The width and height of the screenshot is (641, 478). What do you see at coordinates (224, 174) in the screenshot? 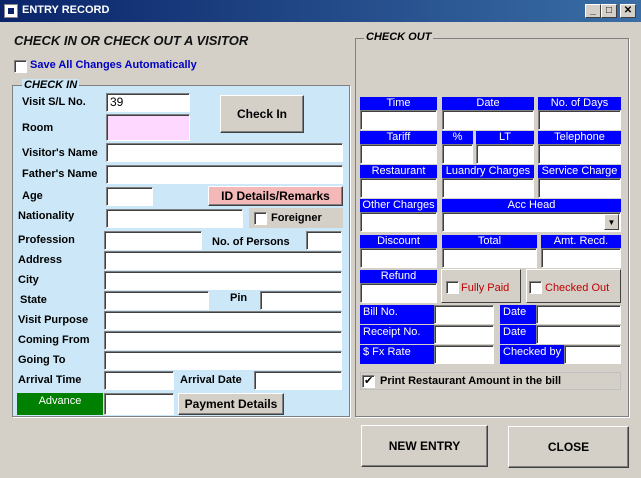
I see `father-name-field` at bounding box center [224, 174].